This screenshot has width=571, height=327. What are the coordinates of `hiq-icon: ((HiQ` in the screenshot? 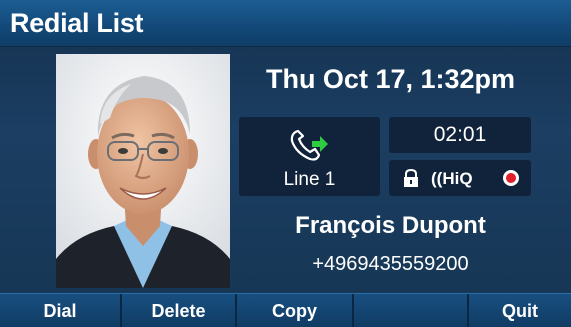 It's located at (452, 178).